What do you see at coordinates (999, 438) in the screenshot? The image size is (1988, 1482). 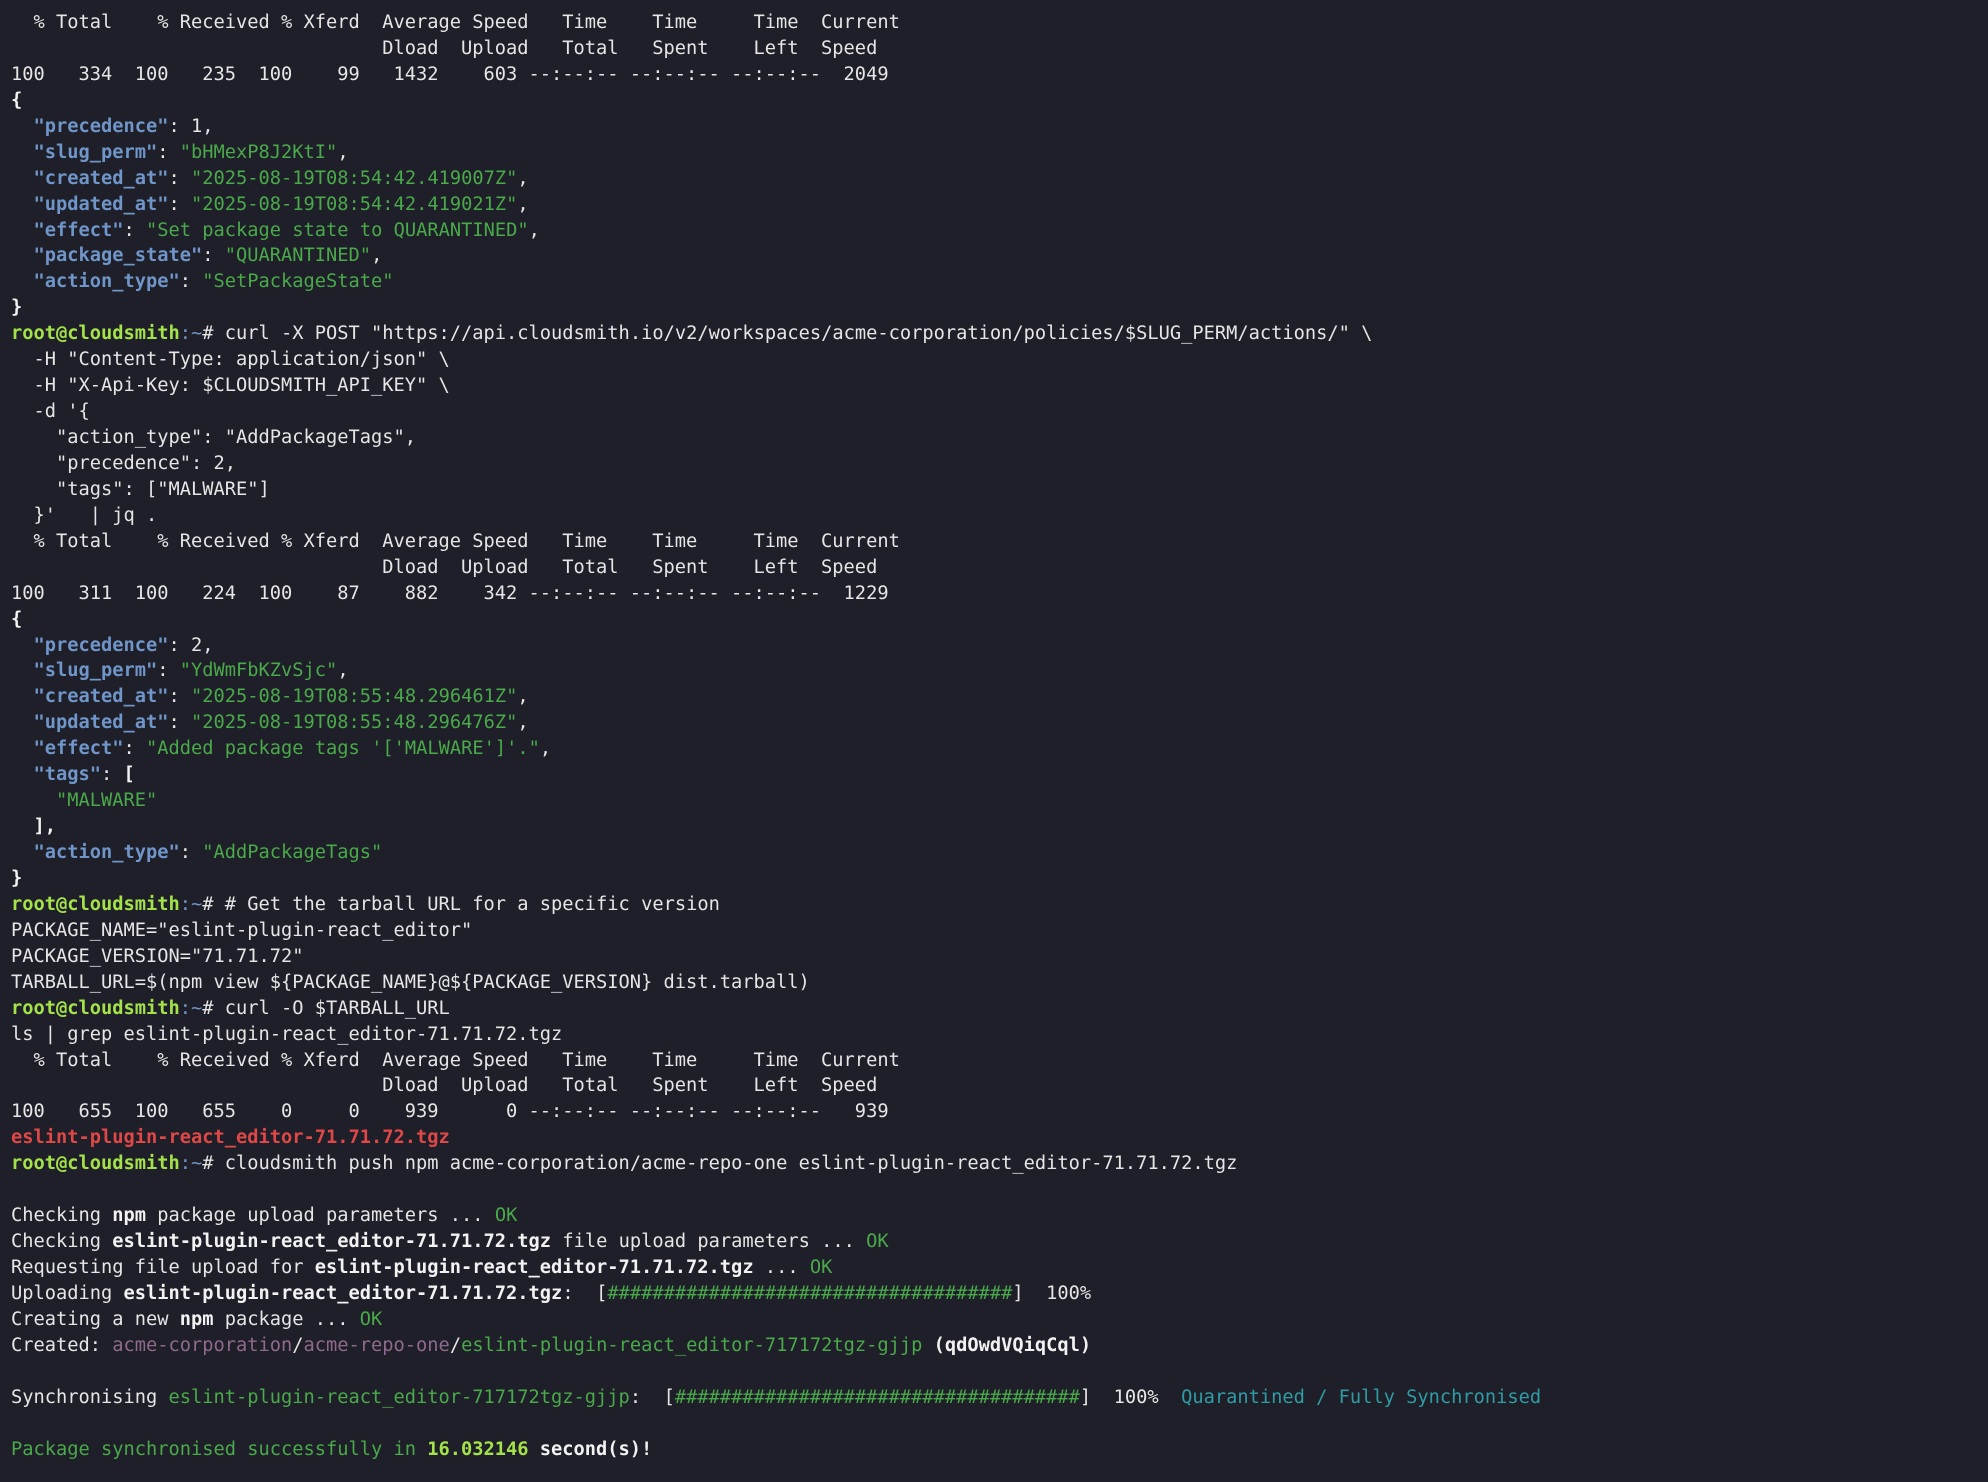 I see `terminal-line: "action_type": "AddPackageTags",` at bounding box center [999, 438].